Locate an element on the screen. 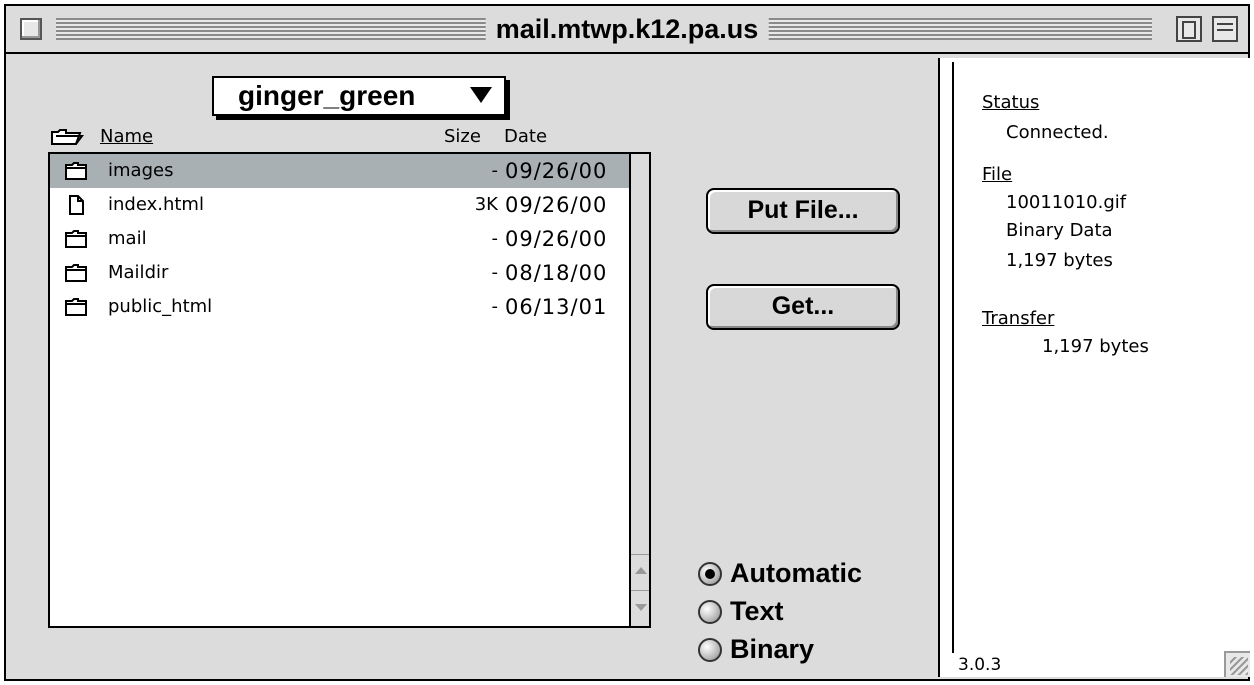 This screenshot has height=685, width=1254. transfer-label: Transfer is located at coordinates (1018, 318).